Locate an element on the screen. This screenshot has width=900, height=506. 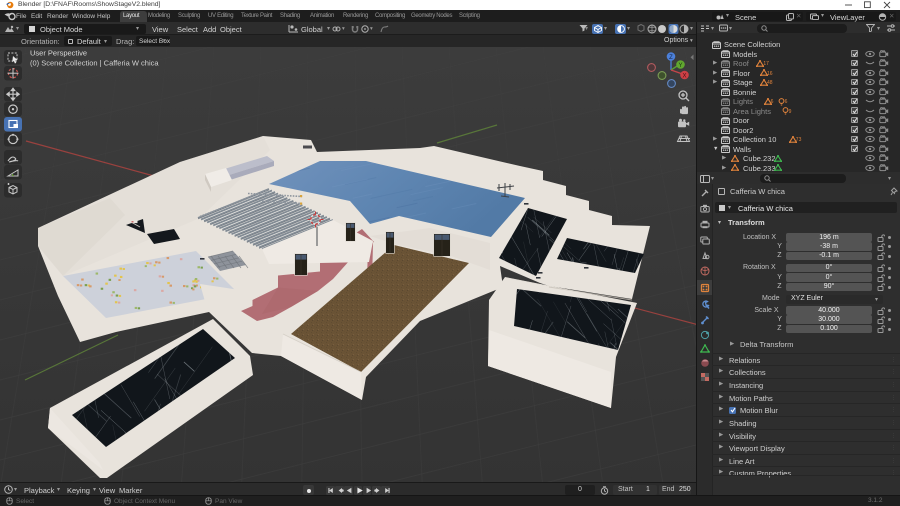
svg-text: Z is located at coordinates (671, 58).